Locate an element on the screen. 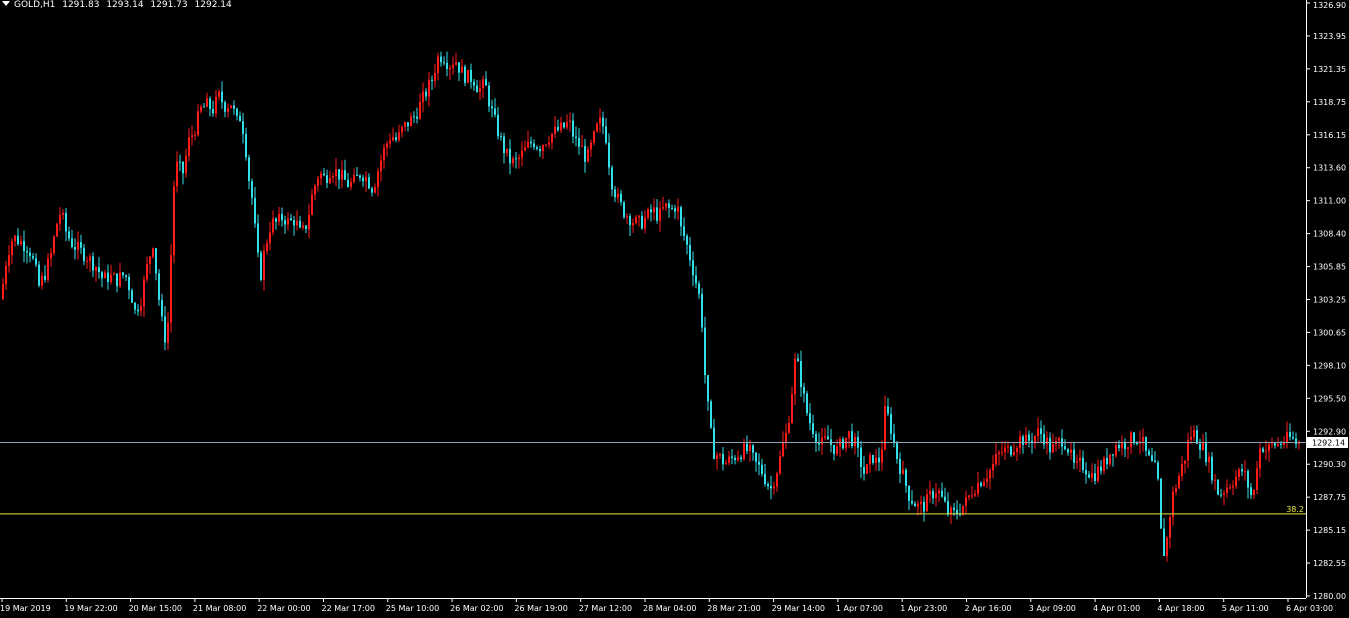 This screenshot has width=1349, height=618. time-tick-label: 4 Apr 18:00 is located at coordinates (1180, 608).